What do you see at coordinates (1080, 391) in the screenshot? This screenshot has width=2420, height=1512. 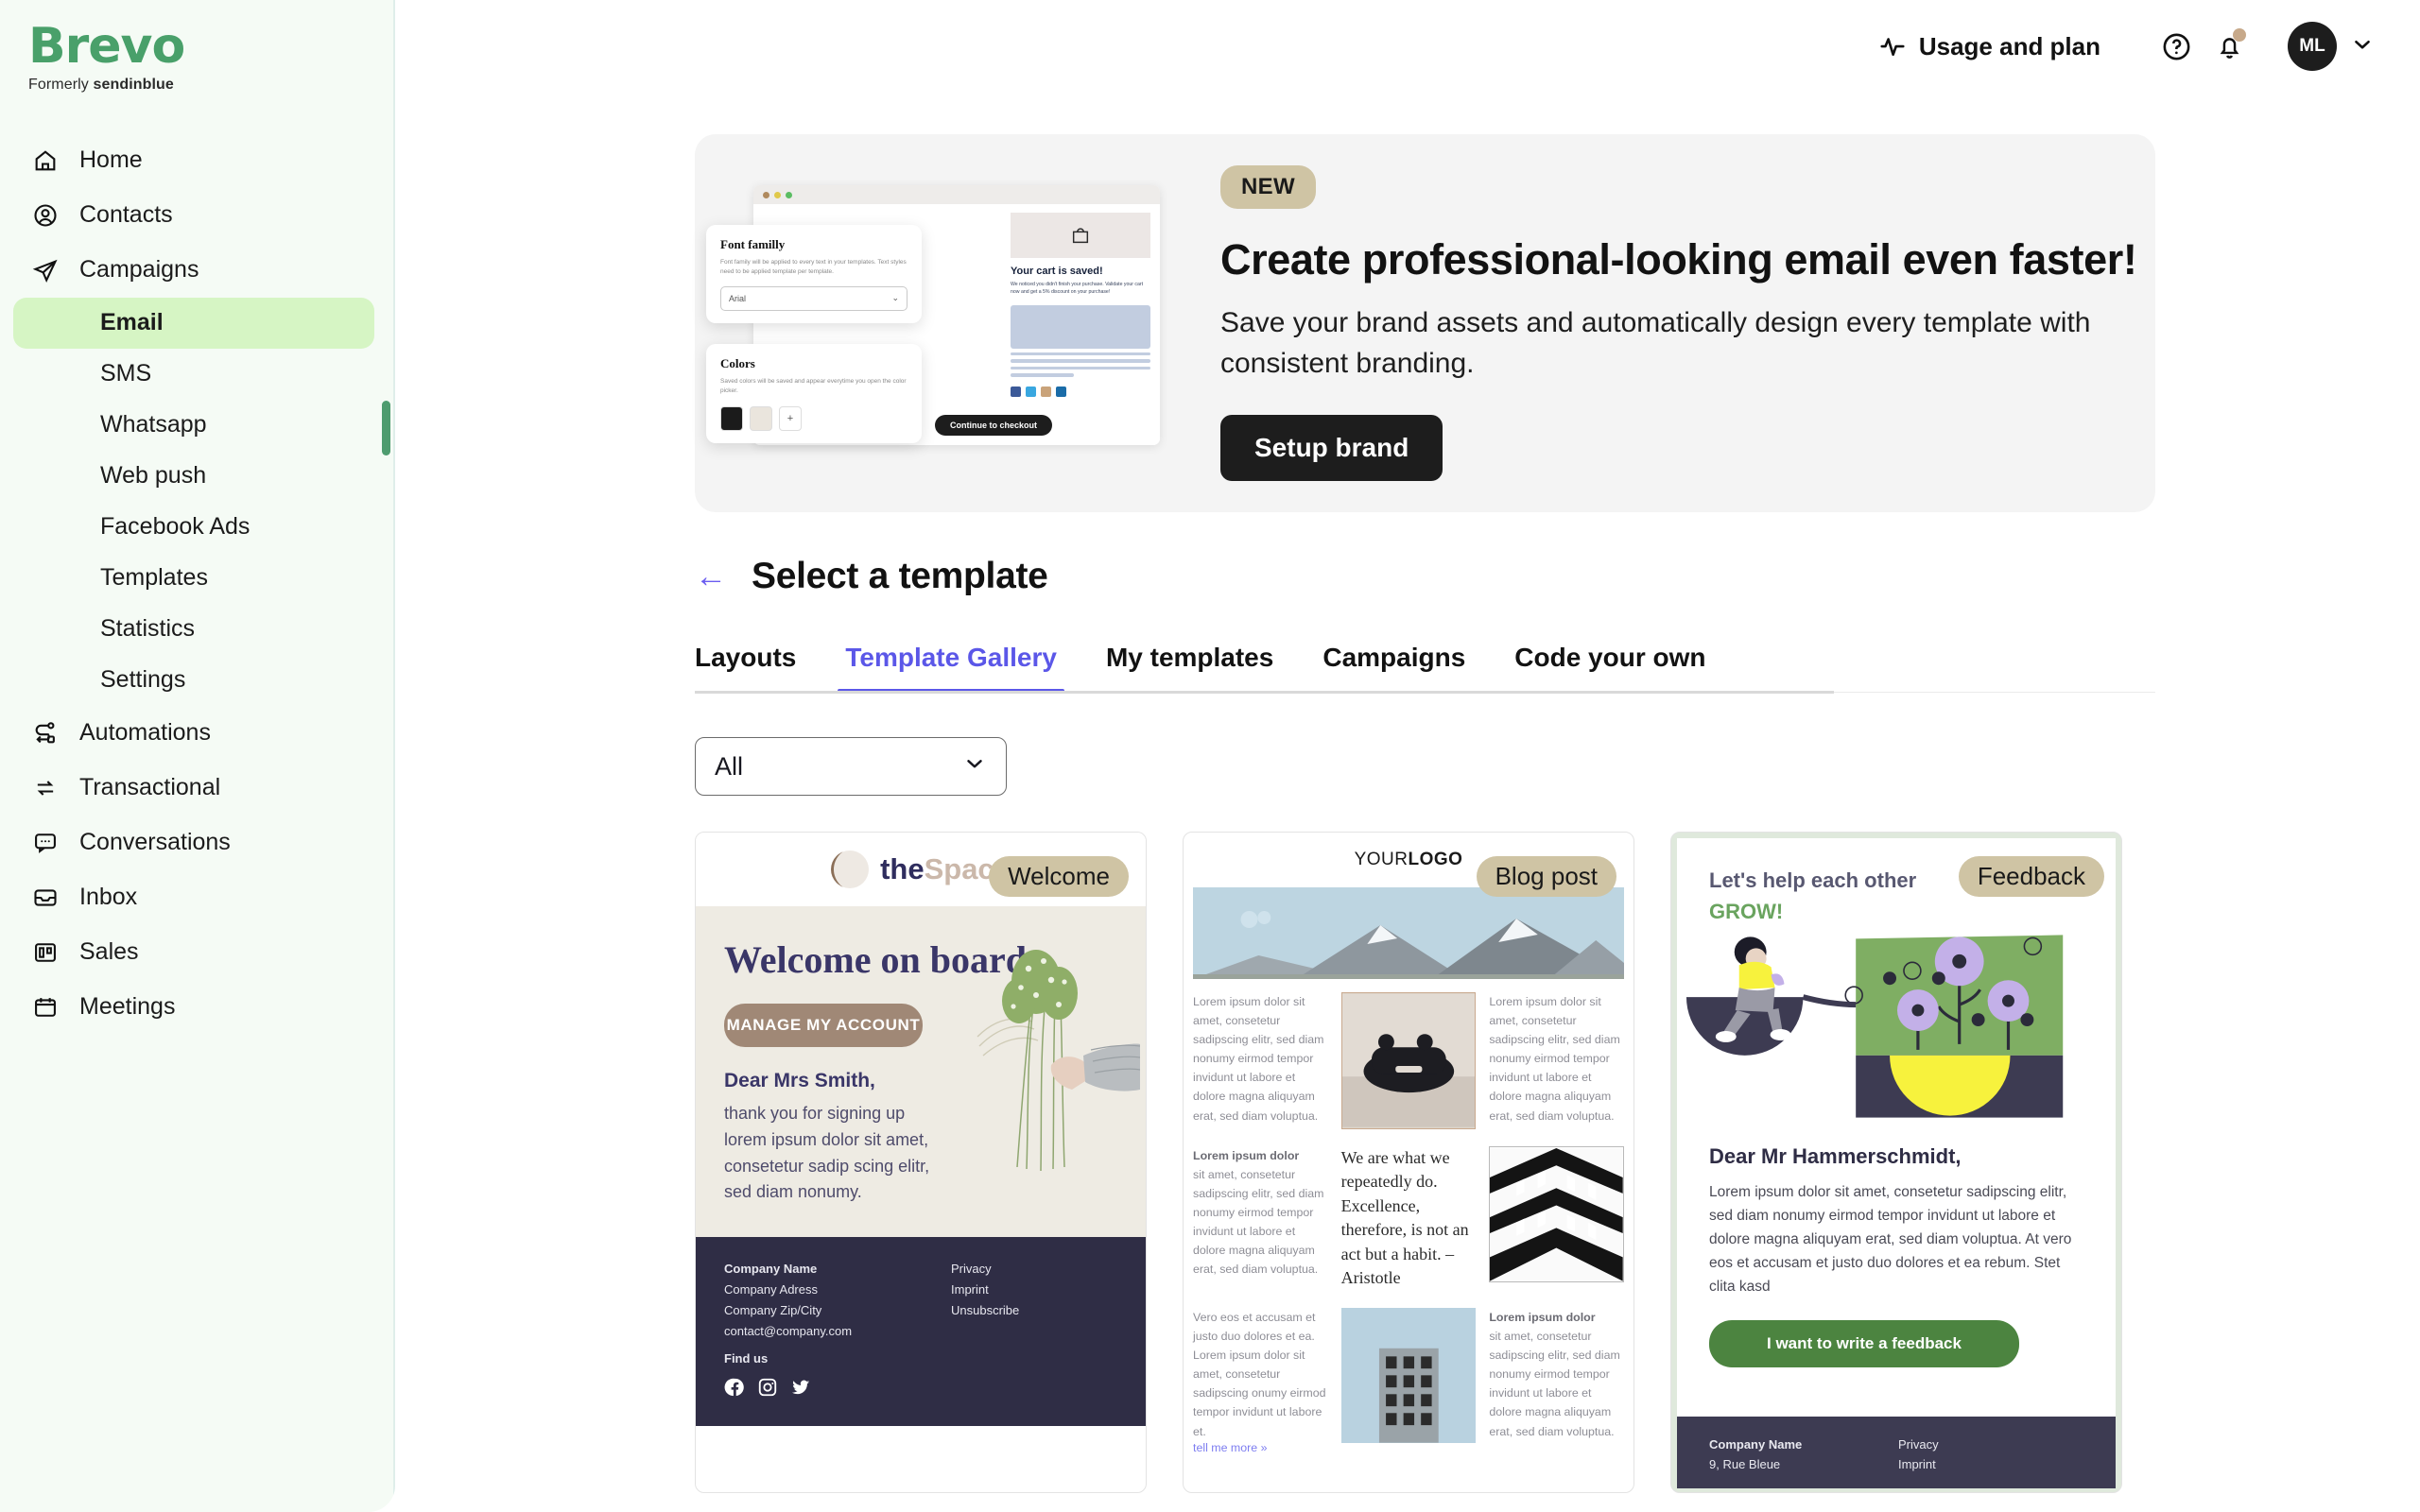 I see `mock-social-row` at bounding box center [1080, 391].